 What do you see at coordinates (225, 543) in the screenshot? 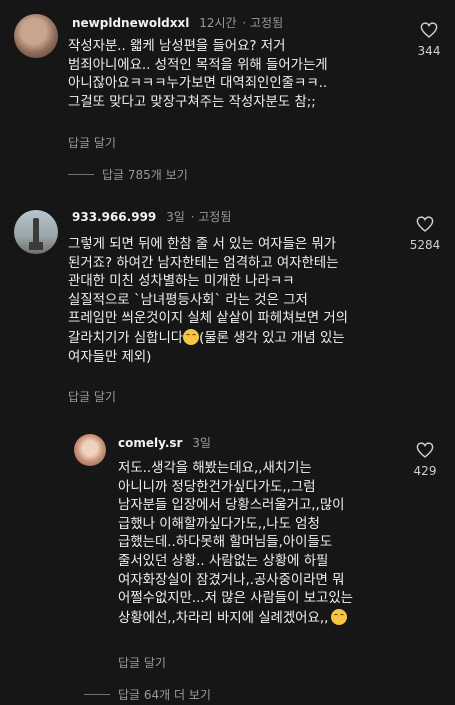
I see `text-line: 급했는데..하다못해 할머님들,아이들도` at bounding box center [225, 543].